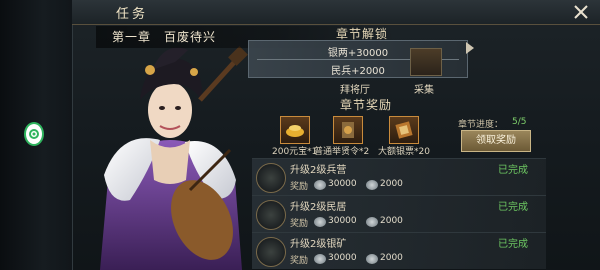  I want to click on reward-label-token: 普通举贤令*2, so click(342, 152).